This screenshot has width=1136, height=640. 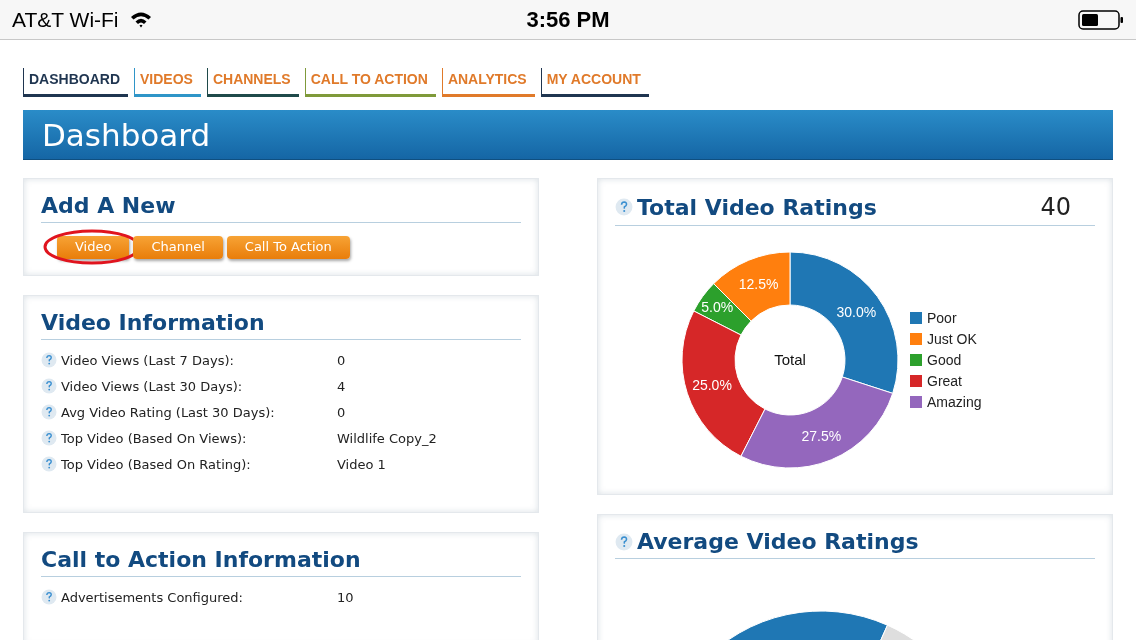 What do you see at coordinates (252, 82) in the screenshot?
I see `nav-tab: CHANNELS` at bounding box center [252, 82].